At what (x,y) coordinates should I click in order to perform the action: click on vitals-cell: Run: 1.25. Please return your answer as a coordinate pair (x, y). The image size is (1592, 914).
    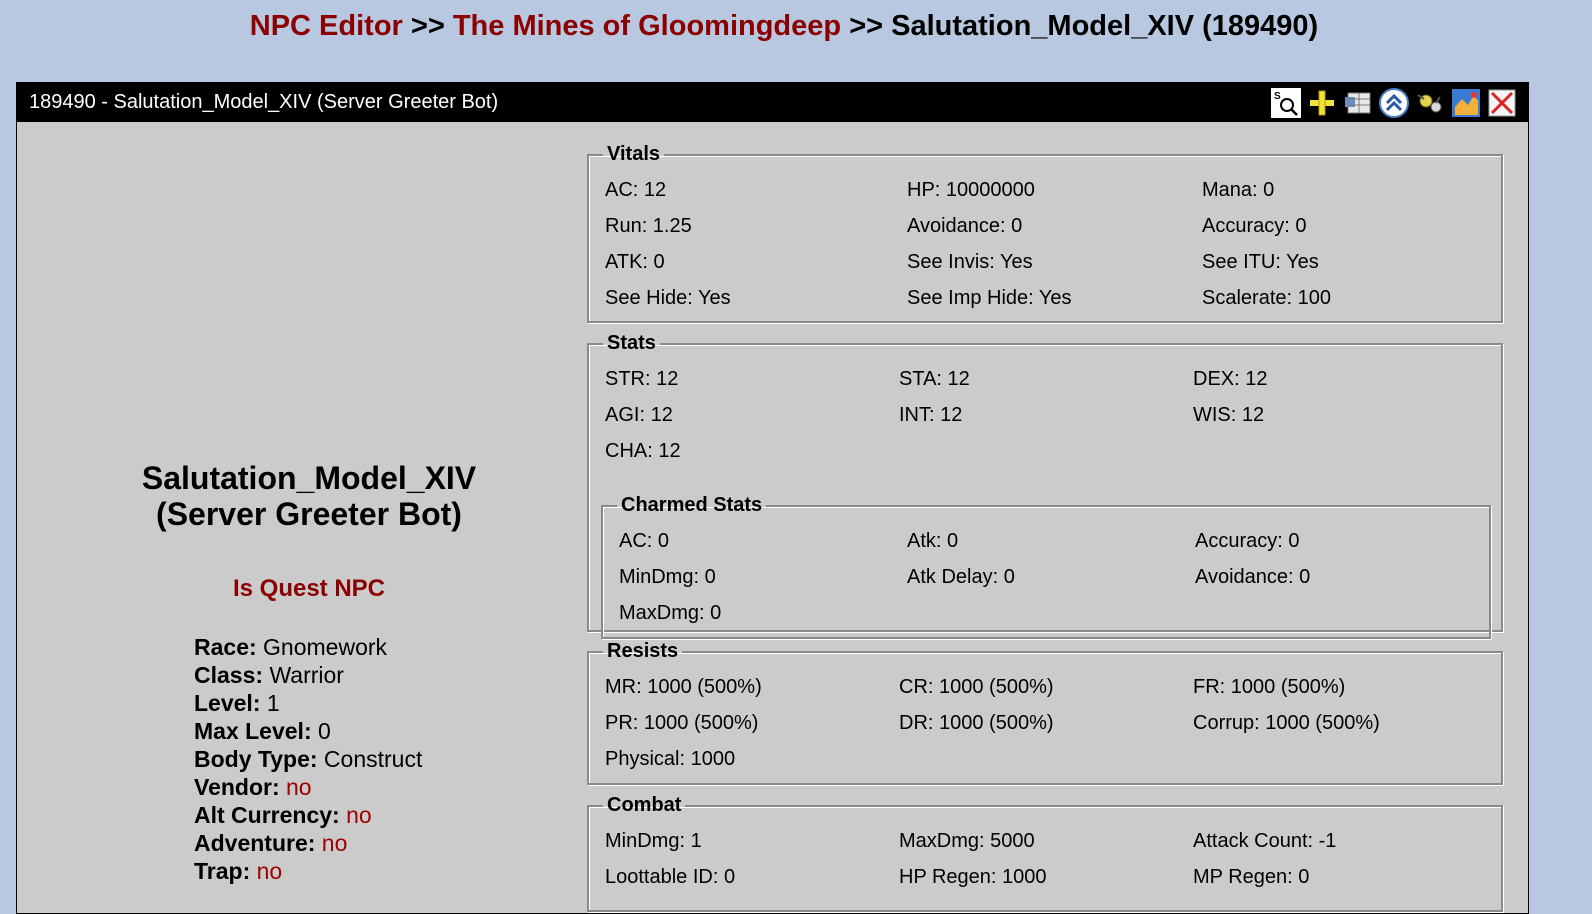
    Looking at the image, I should click on (648, 226).